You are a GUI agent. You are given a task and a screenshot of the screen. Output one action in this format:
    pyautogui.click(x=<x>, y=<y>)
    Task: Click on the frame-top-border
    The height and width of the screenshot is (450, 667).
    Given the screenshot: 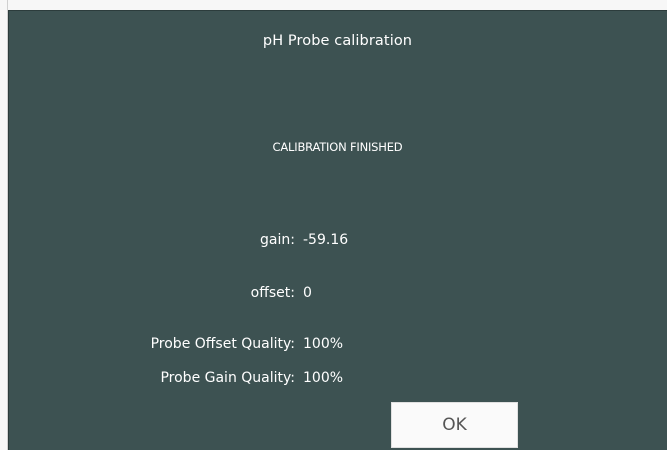 What is the action you would take?
    pyautogui.click(x=333, y=5)
    